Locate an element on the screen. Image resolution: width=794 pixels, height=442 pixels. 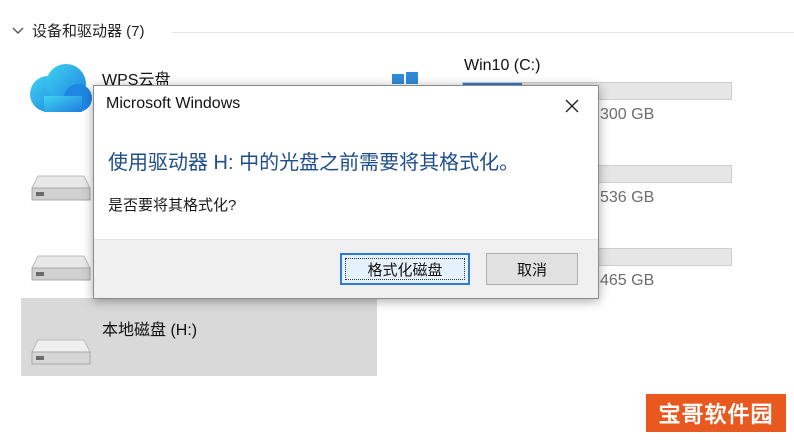
cancel-button-label: 取消 is located at coordinates (531, 270).